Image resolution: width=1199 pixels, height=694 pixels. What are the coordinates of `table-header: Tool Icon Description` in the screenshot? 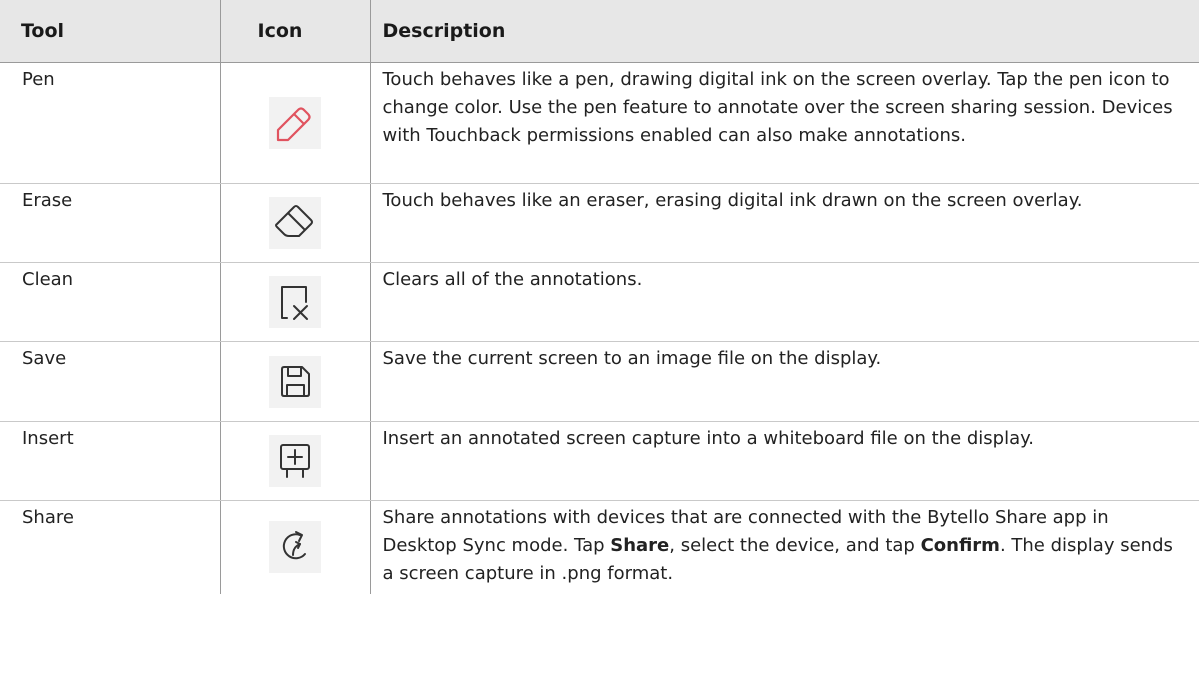 It's located at (599, 31).